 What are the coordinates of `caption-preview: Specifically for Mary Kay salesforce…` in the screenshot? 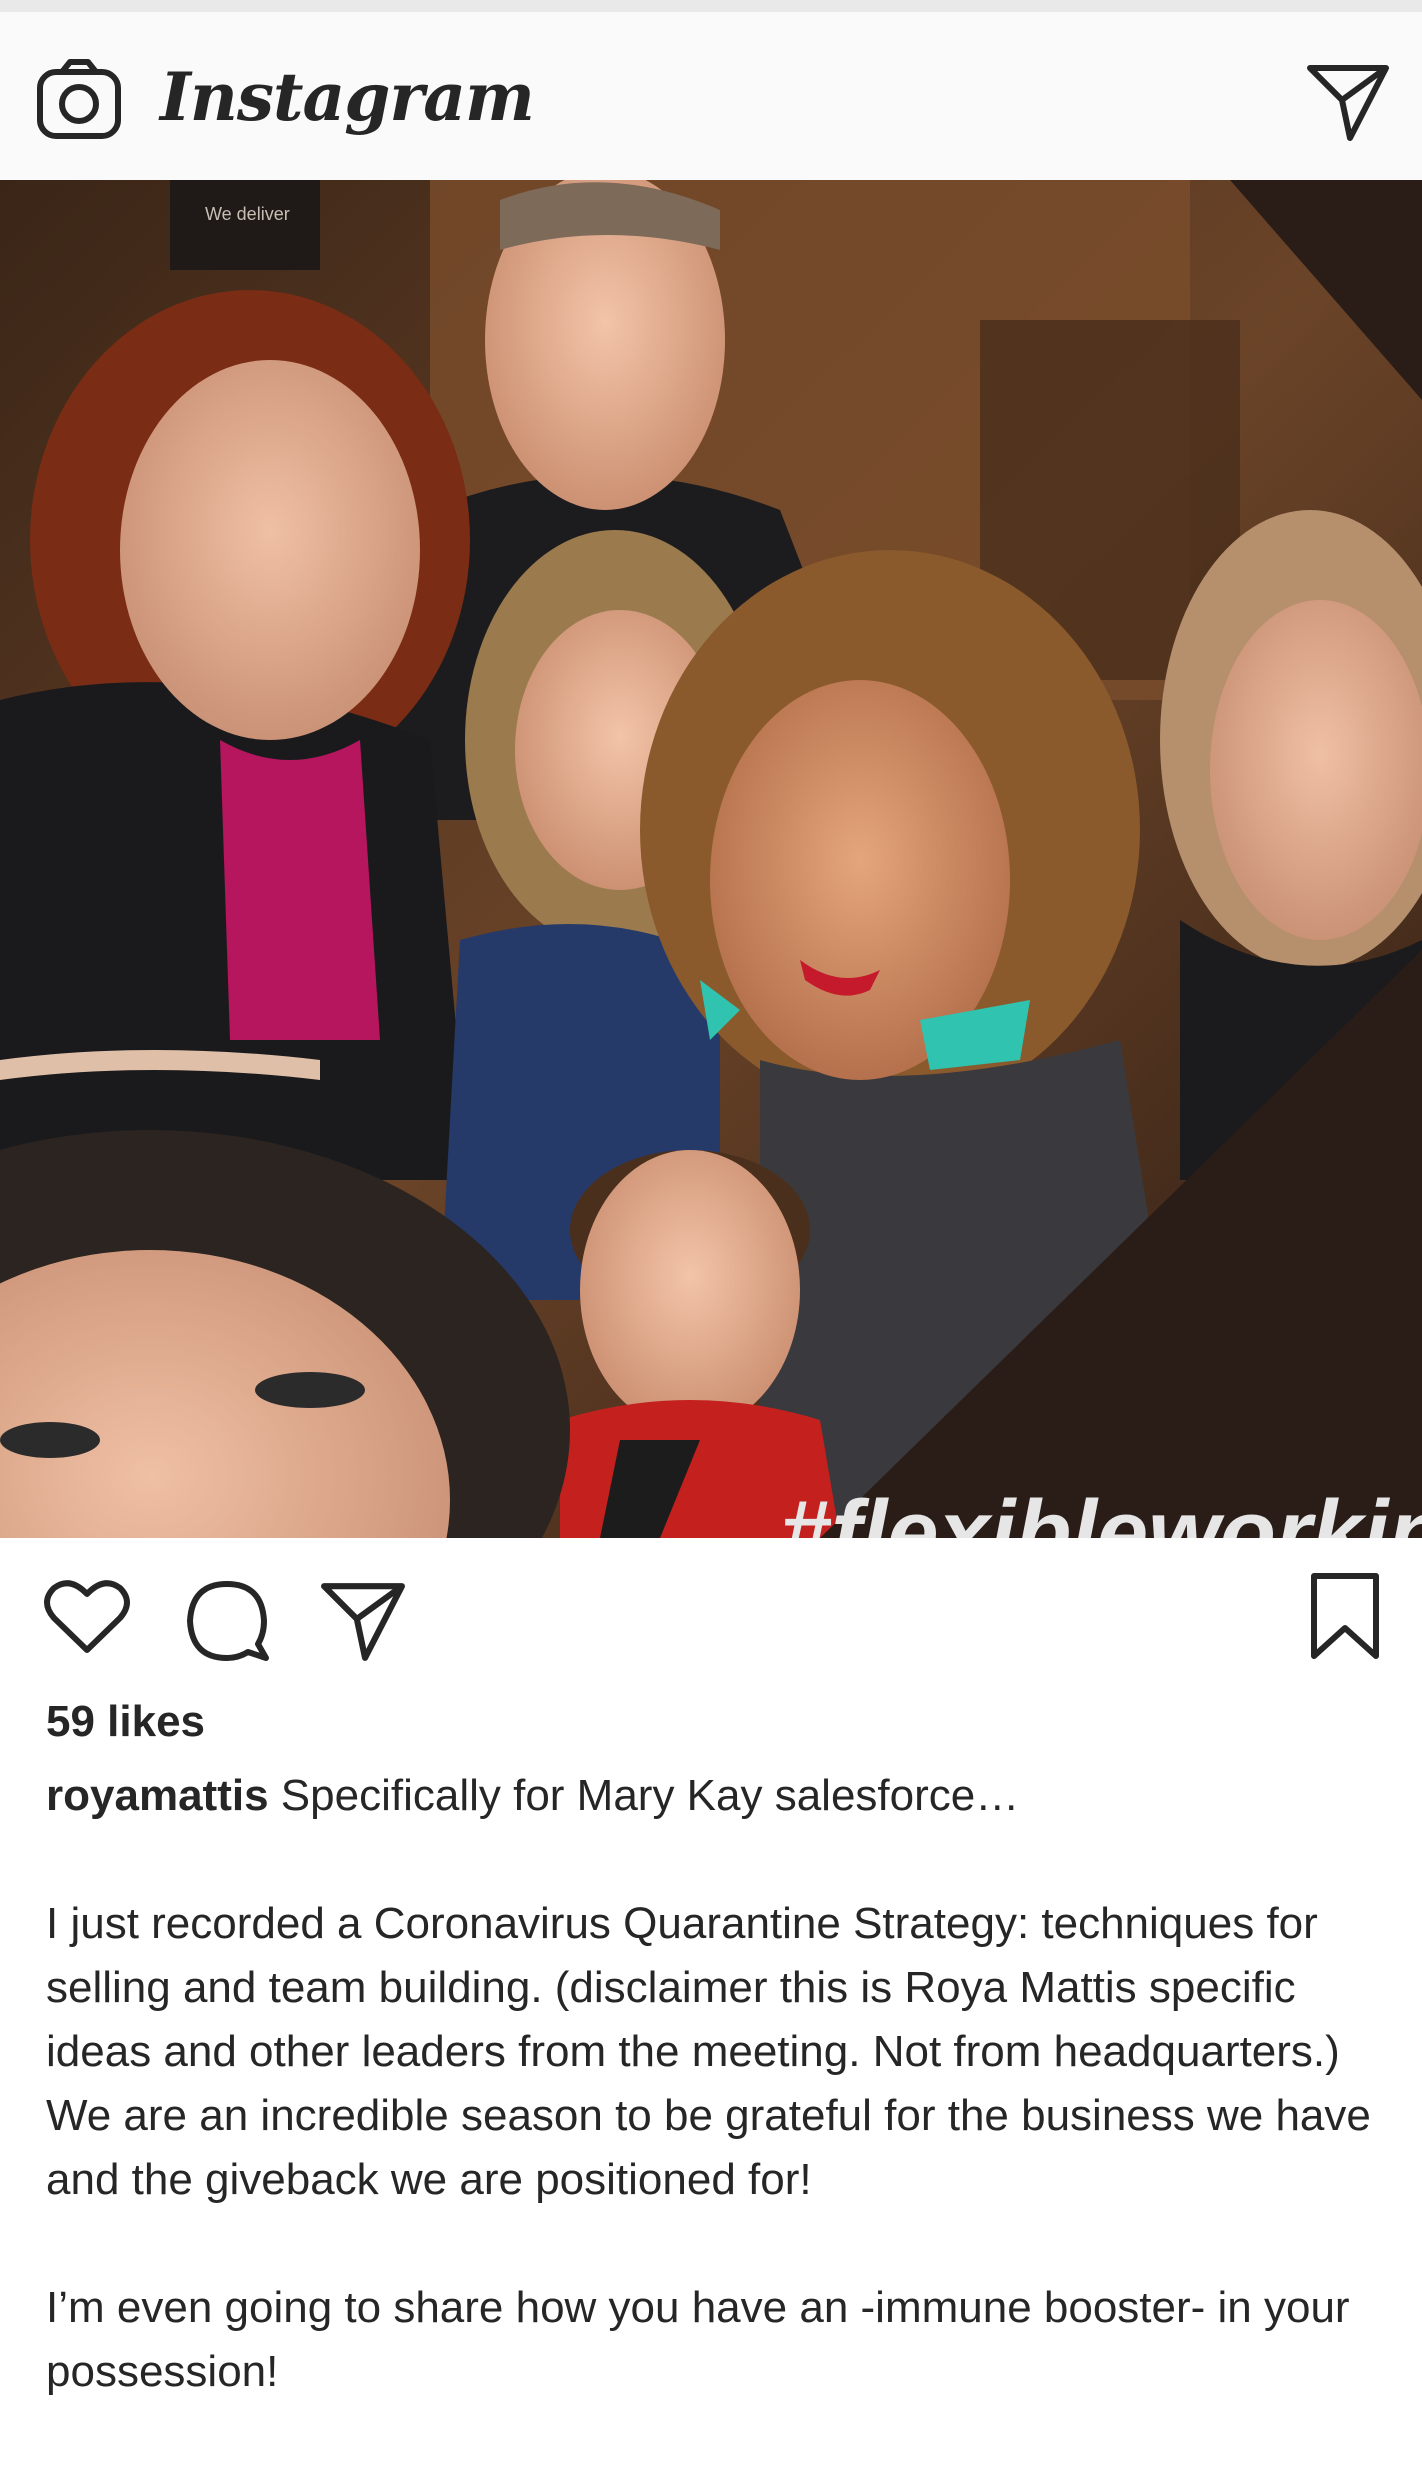 It's located at (650, 1795).